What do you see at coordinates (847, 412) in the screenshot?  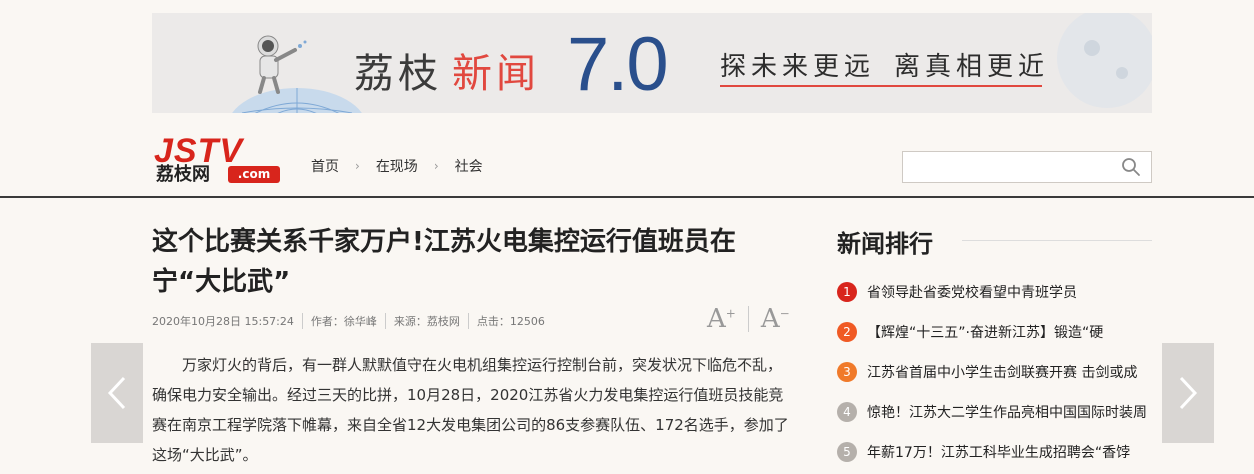 I see `rank-badge: 4` at bounding box center [847, 412].